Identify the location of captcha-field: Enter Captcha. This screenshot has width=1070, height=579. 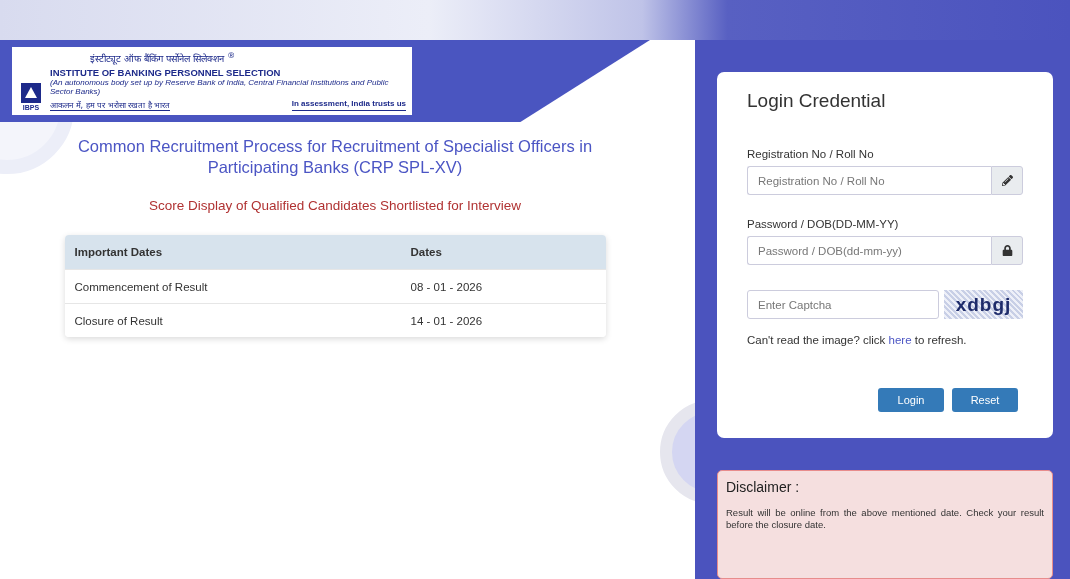
(843, 304).